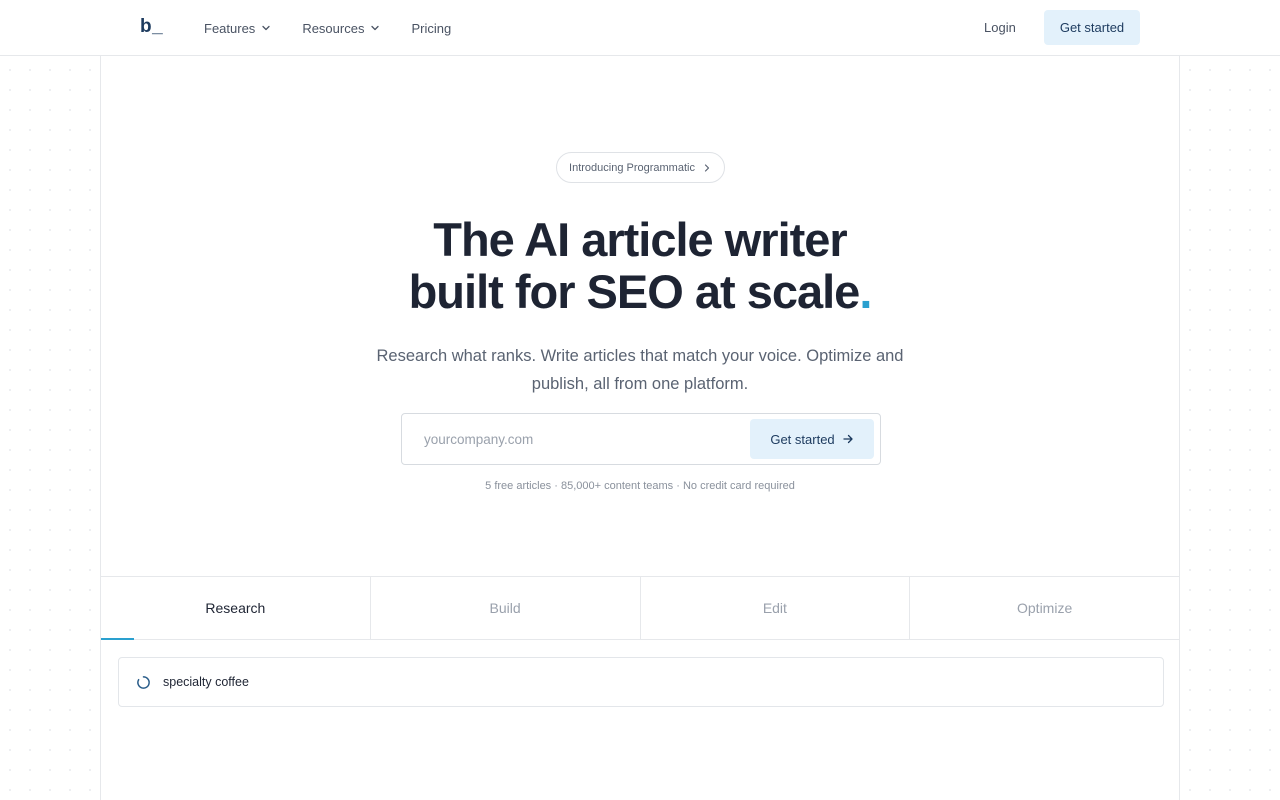  I want to click on tab-research: Research, so click(236, 608).